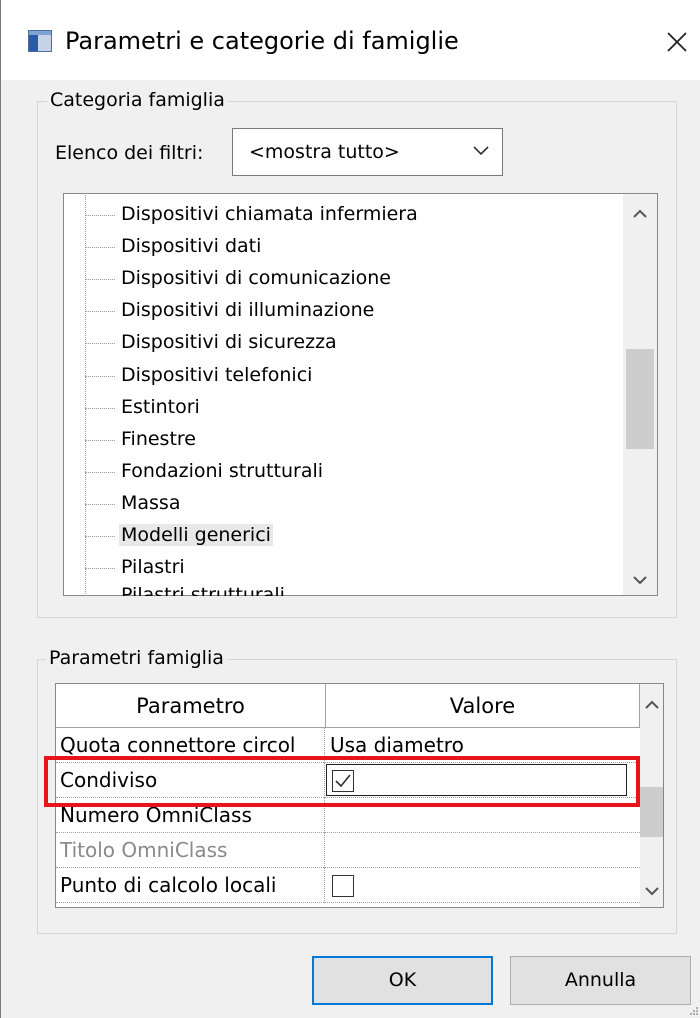  I want to click on chevron-down-icon, so click(481, 151).